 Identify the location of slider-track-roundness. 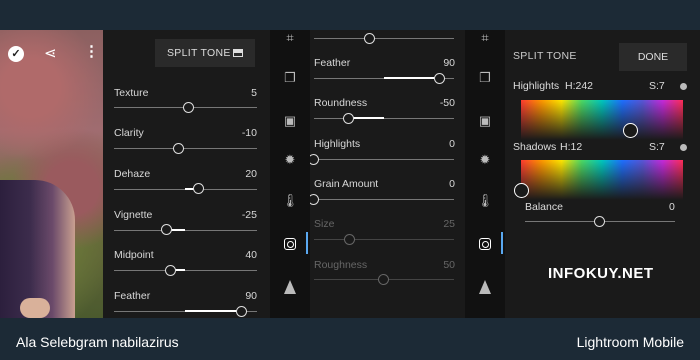
(384, 118).